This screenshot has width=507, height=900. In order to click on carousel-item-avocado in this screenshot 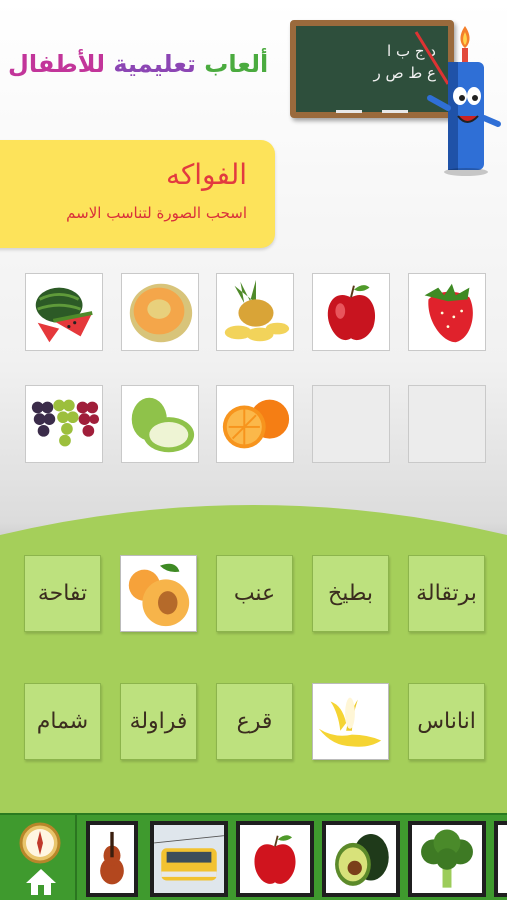, I will do `click(361, 859)`.